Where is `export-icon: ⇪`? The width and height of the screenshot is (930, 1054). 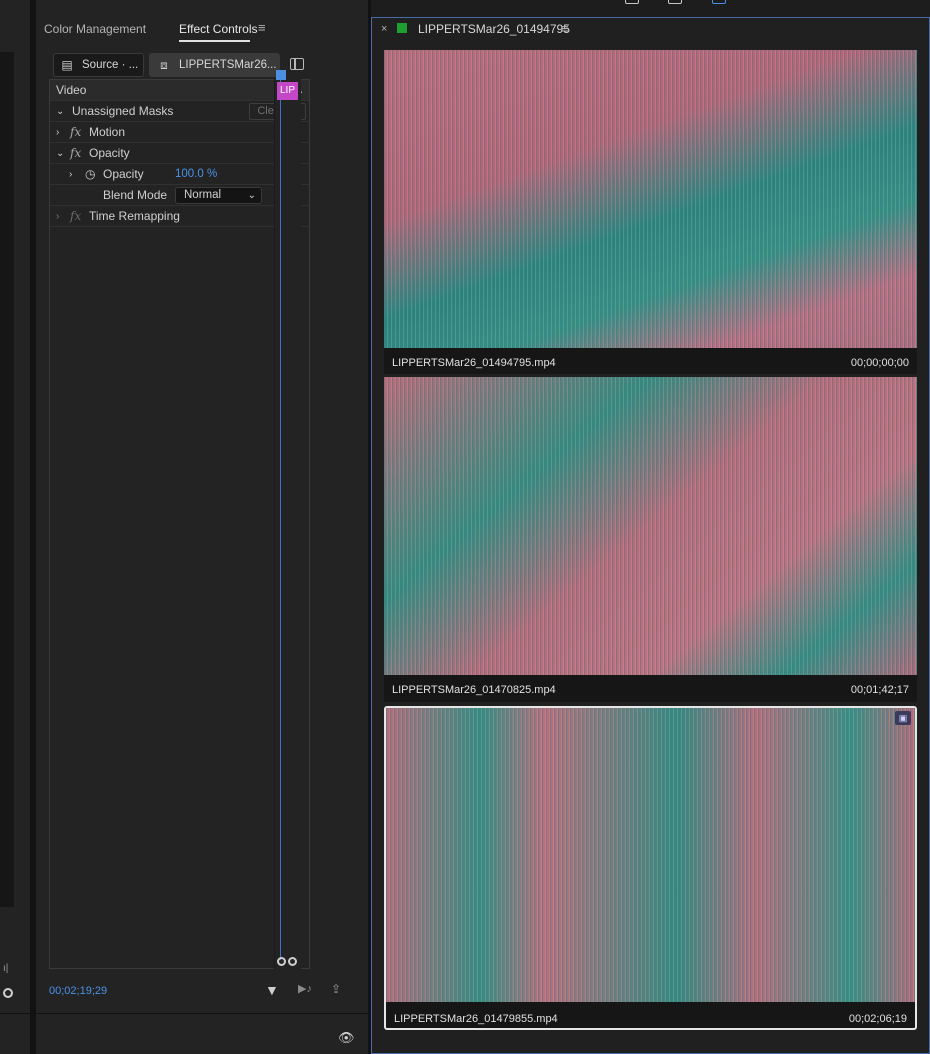 export-icon: ⇪ is located at coordinates (336, 989).